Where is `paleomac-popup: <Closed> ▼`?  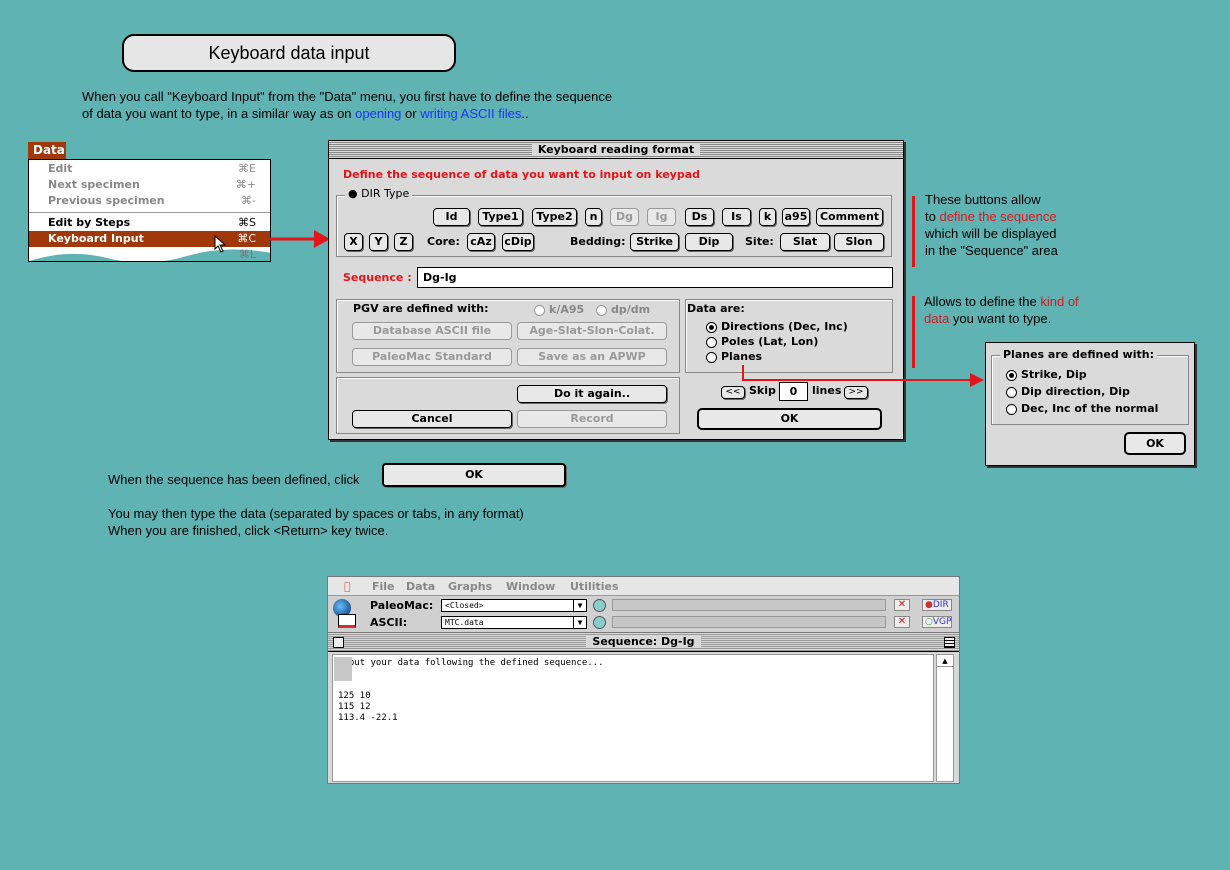
paleomac-popup: <Closed> ▼ is located at coordinates (514, 605).